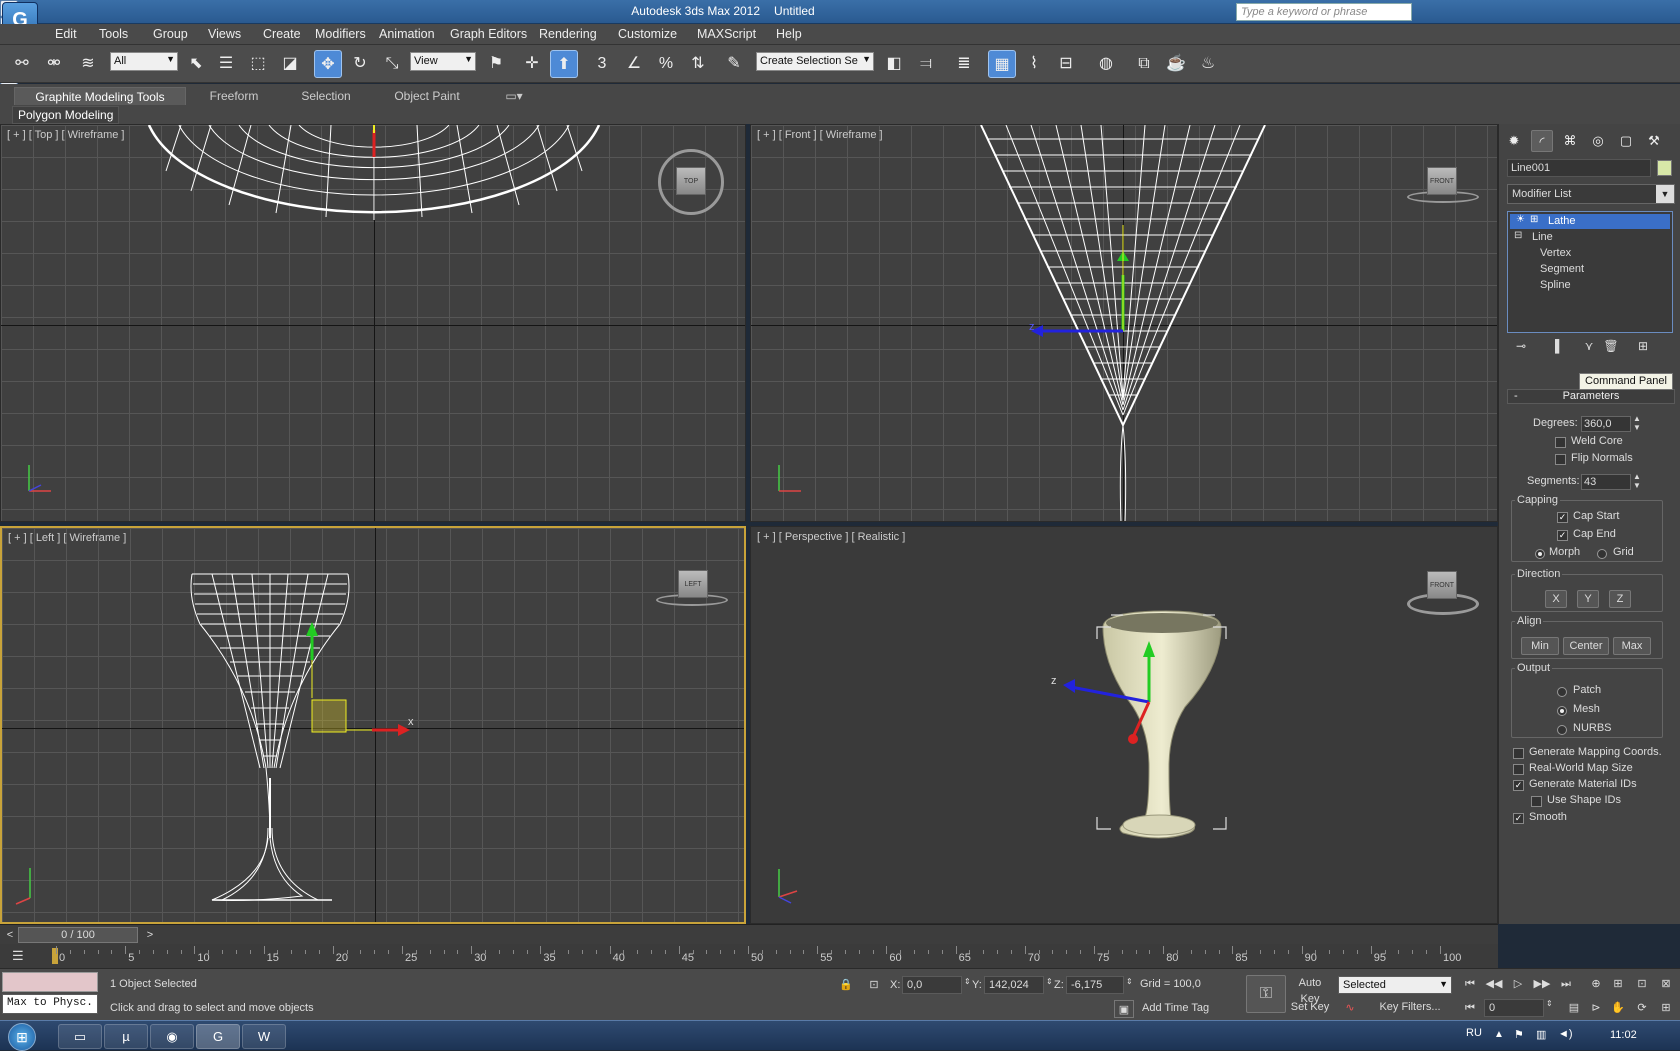 This screenshot has height=1051, width=1680. I want to click on utorrent-icon: µ, so click(126, 1036).